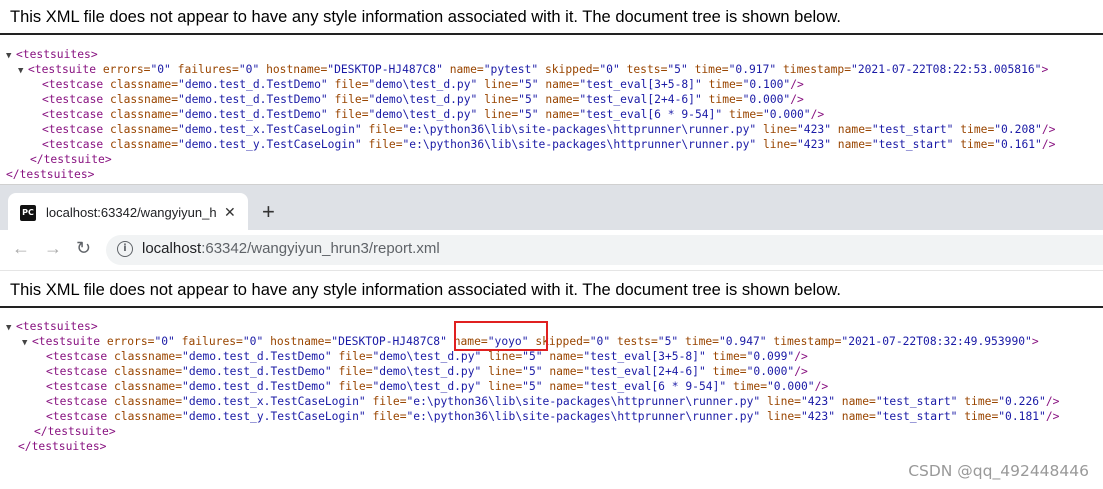  I want to click on tab-title: localhost:63342/wangyiyun_hrun3, so click(131, 212).